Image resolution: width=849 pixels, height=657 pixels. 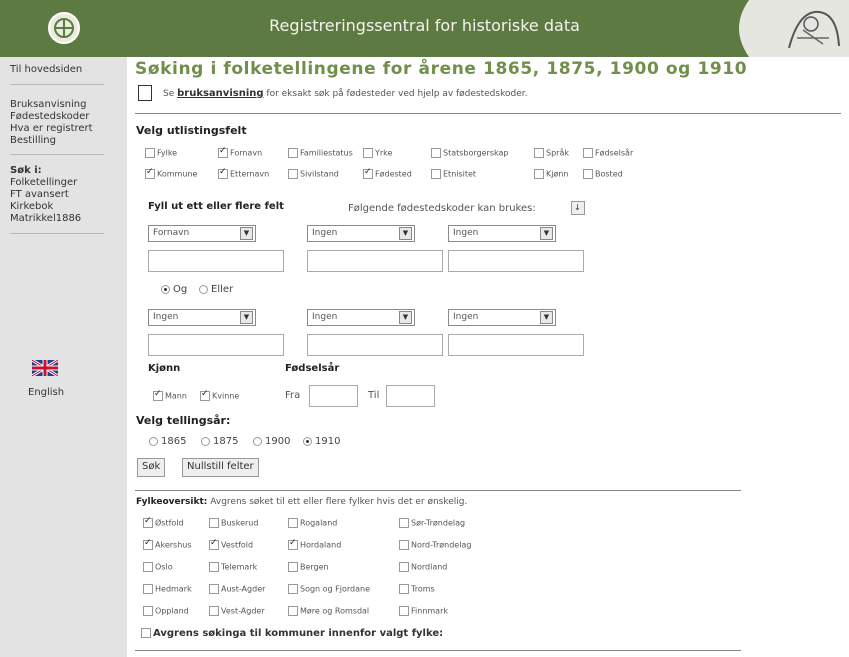 I want to click on uk-flag-icon, so click(x=45, y=368).